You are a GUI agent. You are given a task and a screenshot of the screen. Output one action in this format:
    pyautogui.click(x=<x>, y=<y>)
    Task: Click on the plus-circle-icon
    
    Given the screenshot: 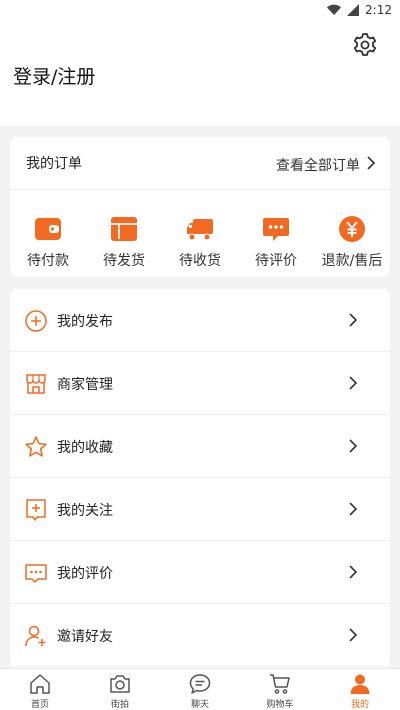 What is the action you would take?
    pyautogui.click(x=36, y=321)
    